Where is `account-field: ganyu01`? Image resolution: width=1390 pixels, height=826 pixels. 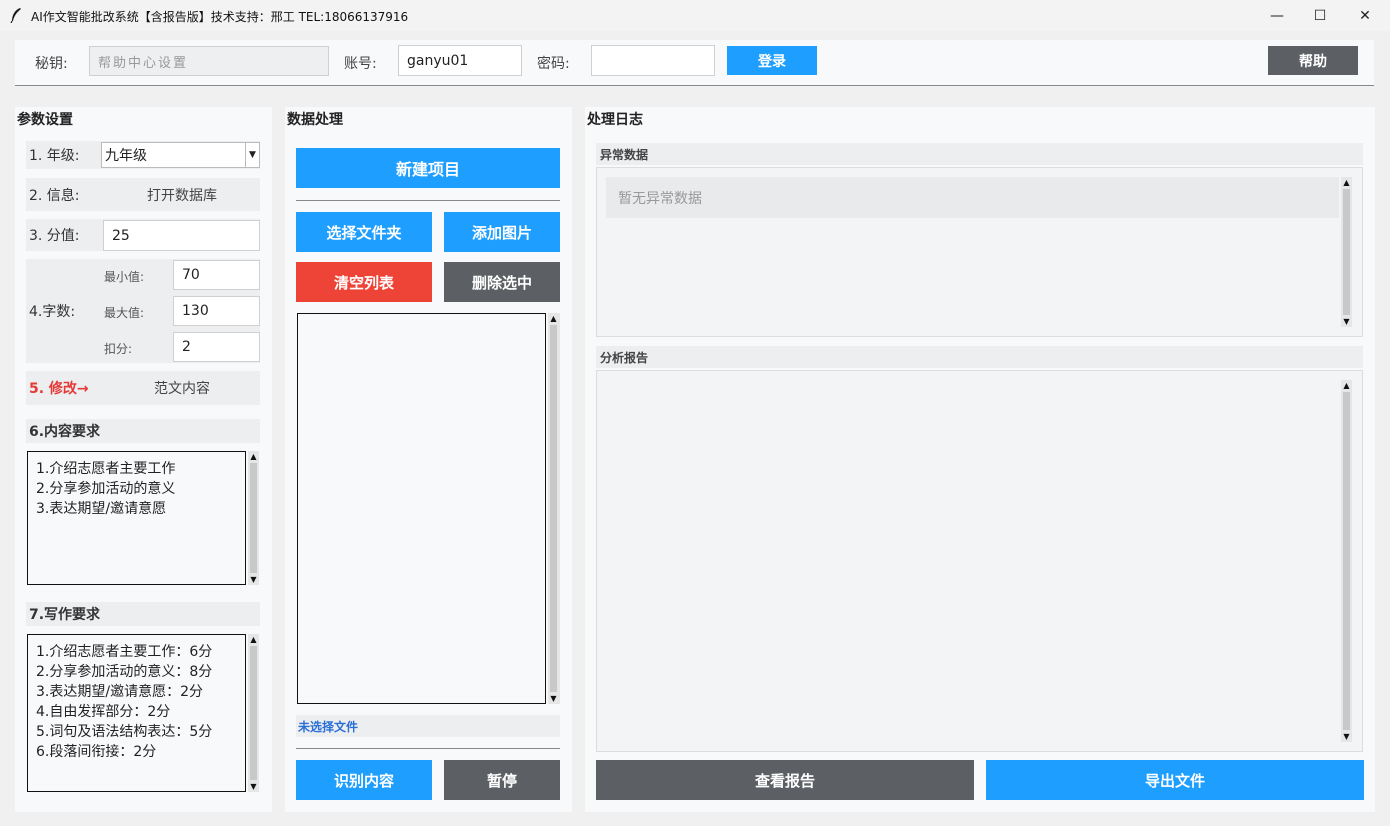
account-field: ganyu01 is located at coordinates (460, 60).